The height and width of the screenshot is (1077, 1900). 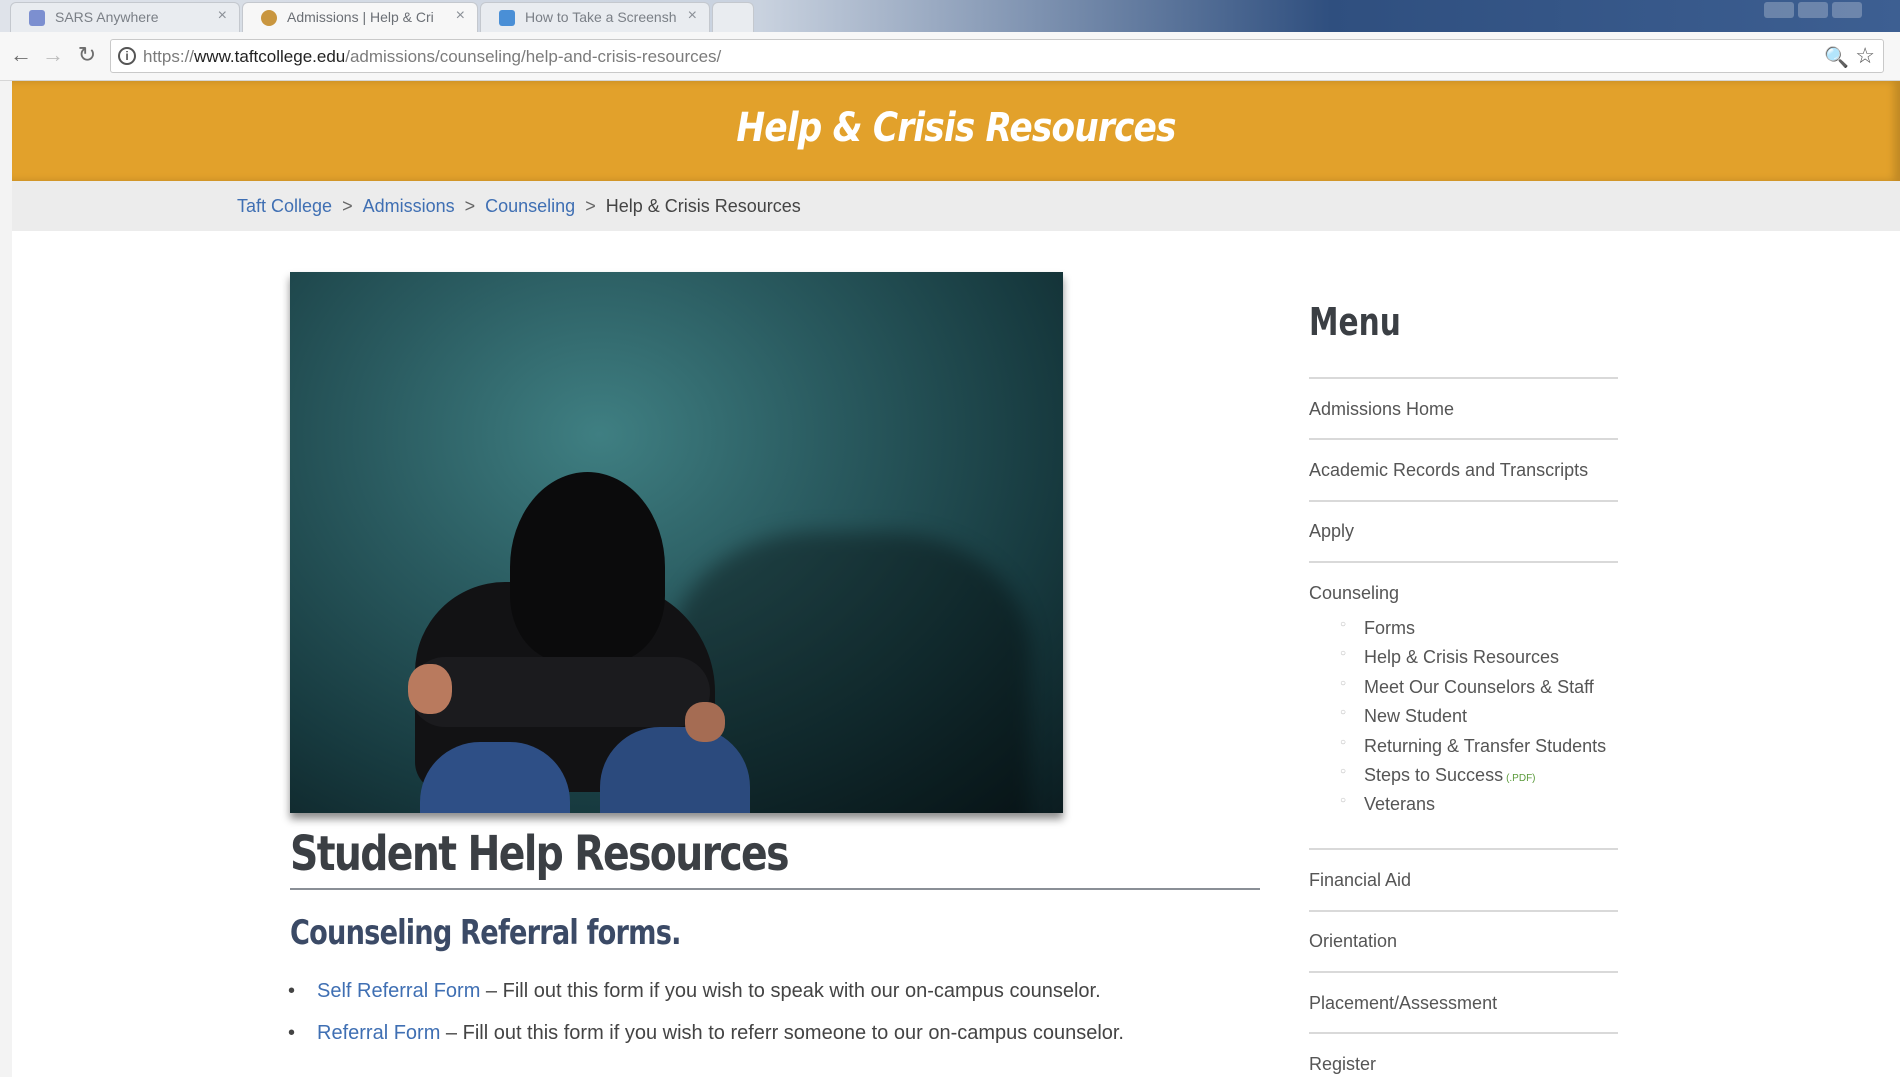 I want to click on submenu-item-veterans: Veterans, so click(x=1473, y=808).